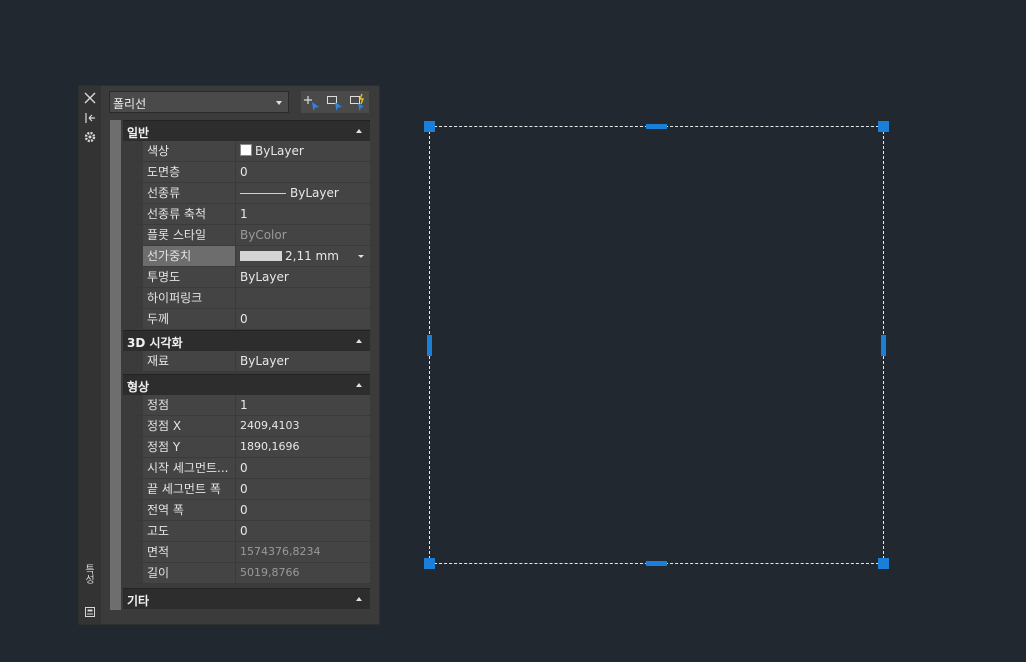 The image size is (1026, 662). I want to click on property-row: 정점 1, so click(246, 405).